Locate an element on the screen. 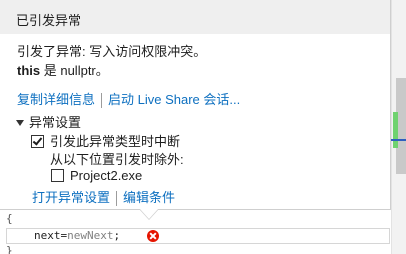 The width and height of the screenshot is (406, 254). collapse-triangle-icon is located at coordinates (20, 122).